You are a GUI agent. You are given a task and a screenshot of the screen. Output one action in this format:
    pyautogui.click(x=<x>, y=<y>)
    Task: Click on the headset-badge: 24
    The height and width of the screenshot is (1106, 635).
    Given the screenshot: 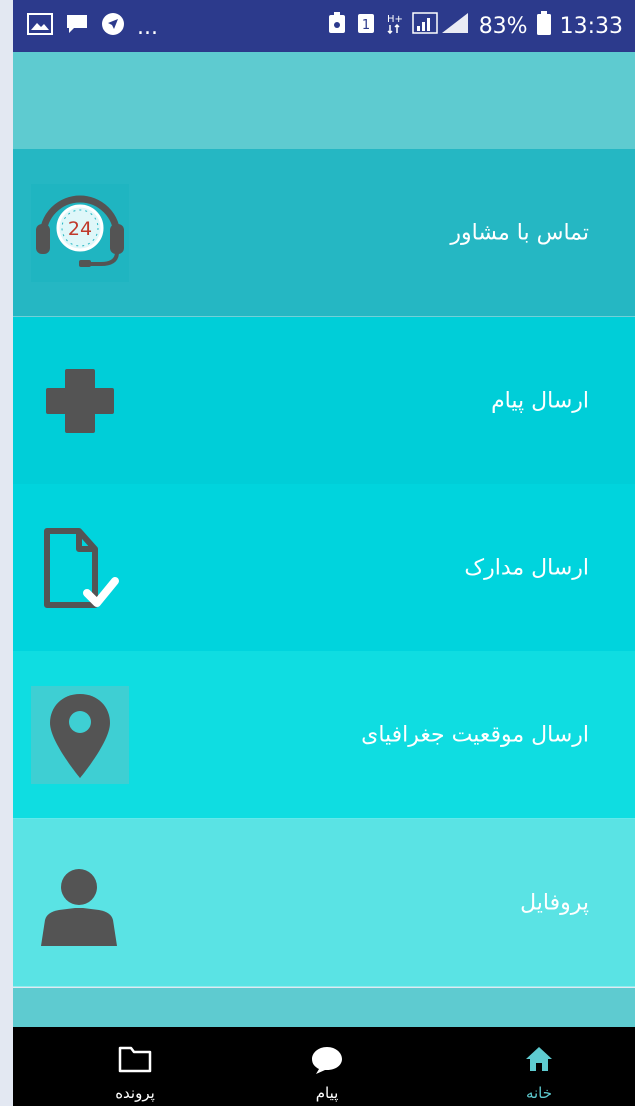 What is the action you would take?
    pyautogui.click(x=80, y=229)
    